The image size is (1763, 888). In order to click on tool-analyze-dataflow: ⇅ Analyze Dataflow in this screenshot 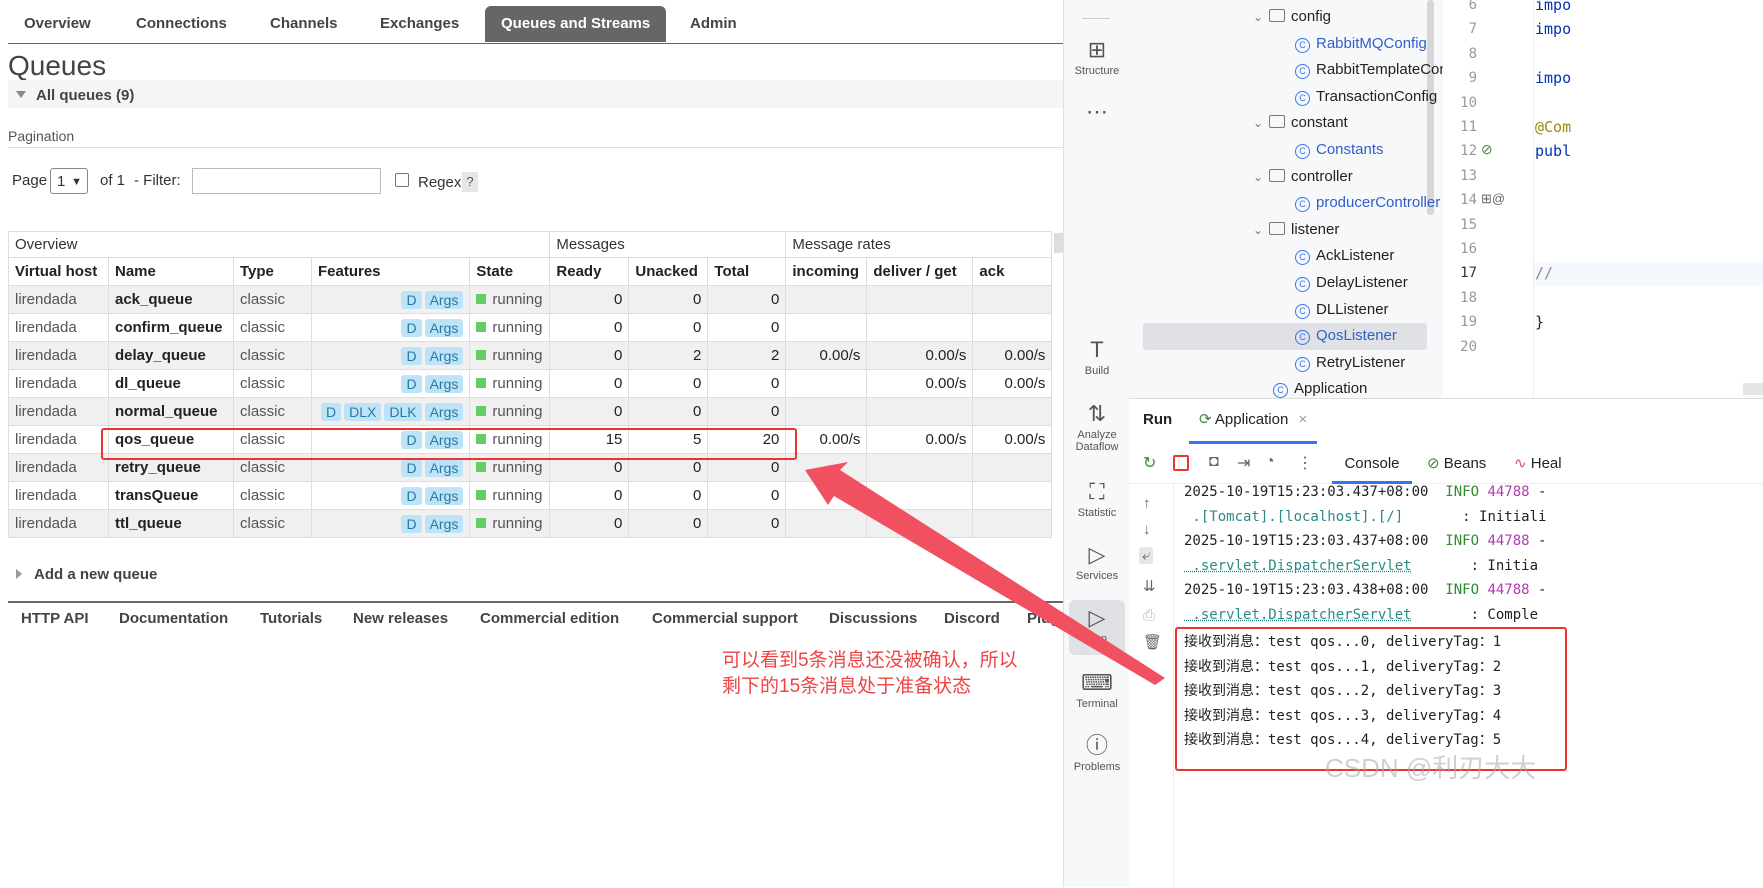, I will do `click(1097, 428)`.